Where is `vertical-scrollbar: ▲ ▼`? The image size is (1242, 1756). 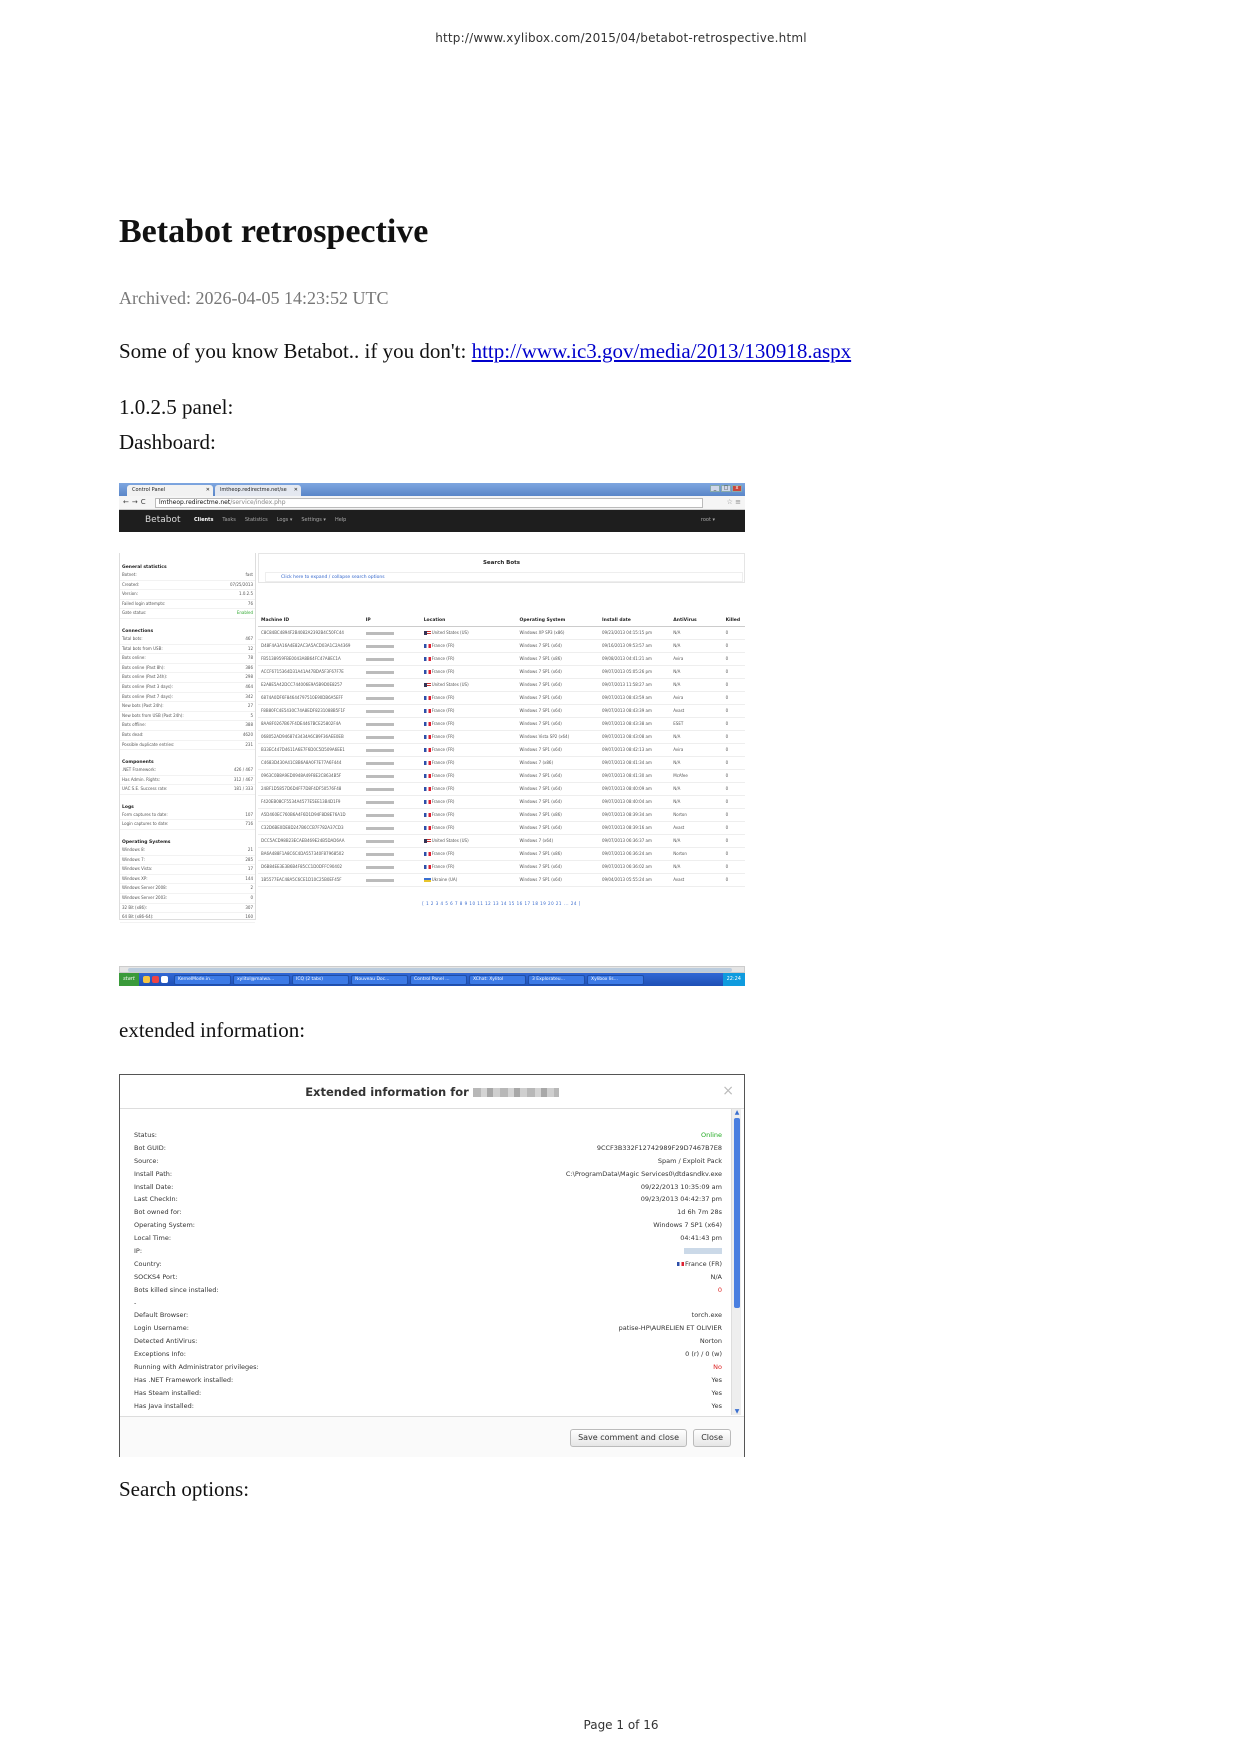 vertical-scrollbar: ▲ ▼ is located at coordinates (736, 1262).